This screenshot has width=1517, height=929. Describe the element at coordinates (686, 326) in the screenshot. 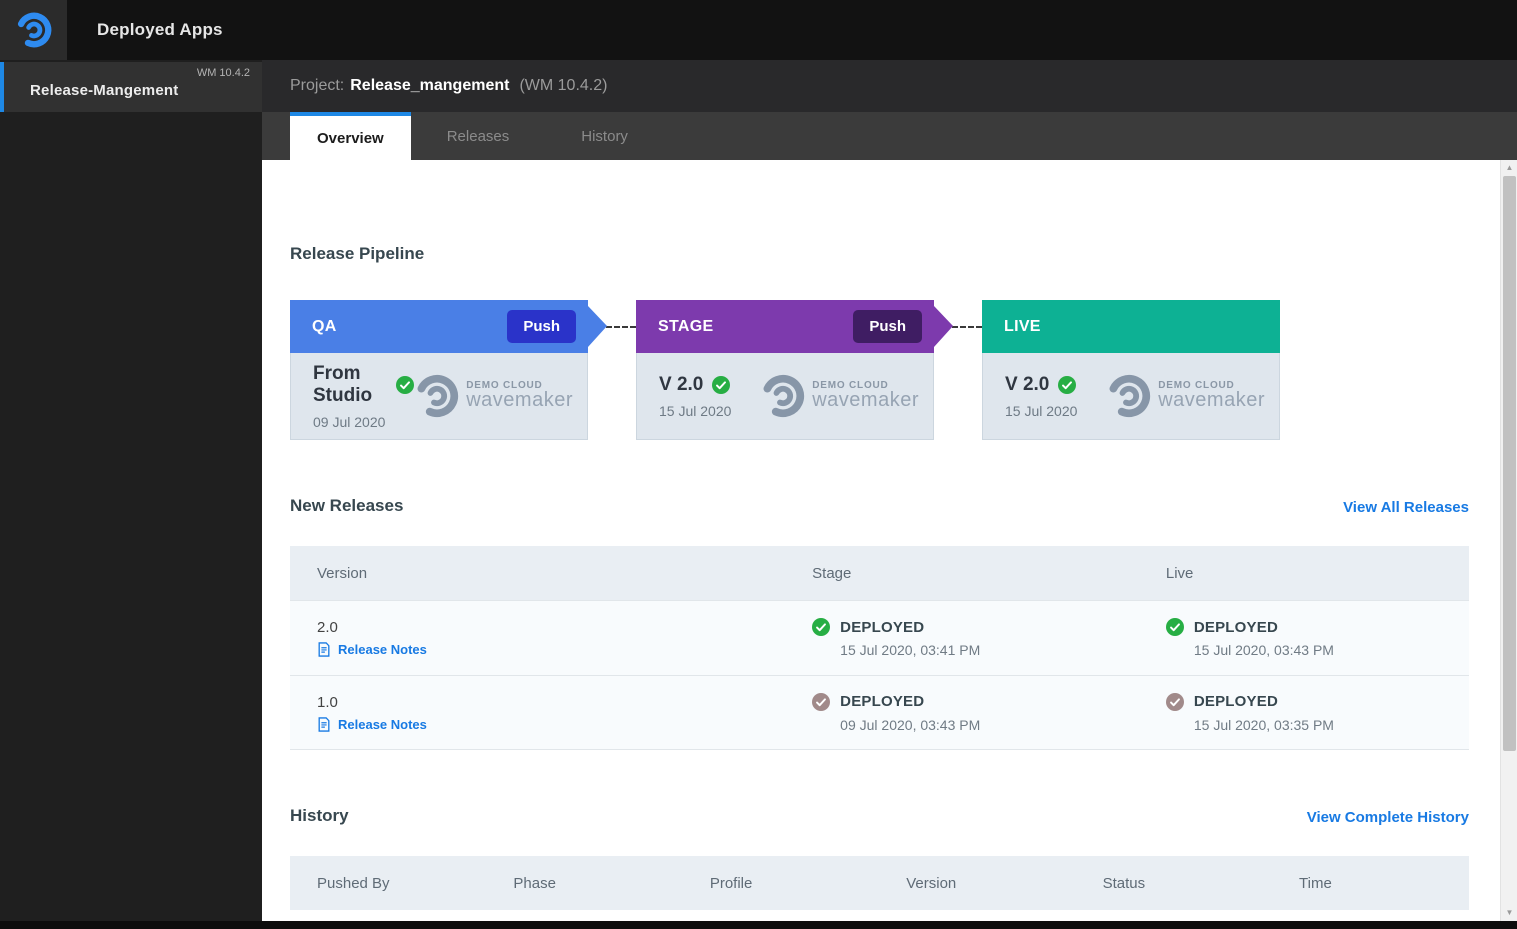

I see `stage-name-stage: STAGE` at that location.